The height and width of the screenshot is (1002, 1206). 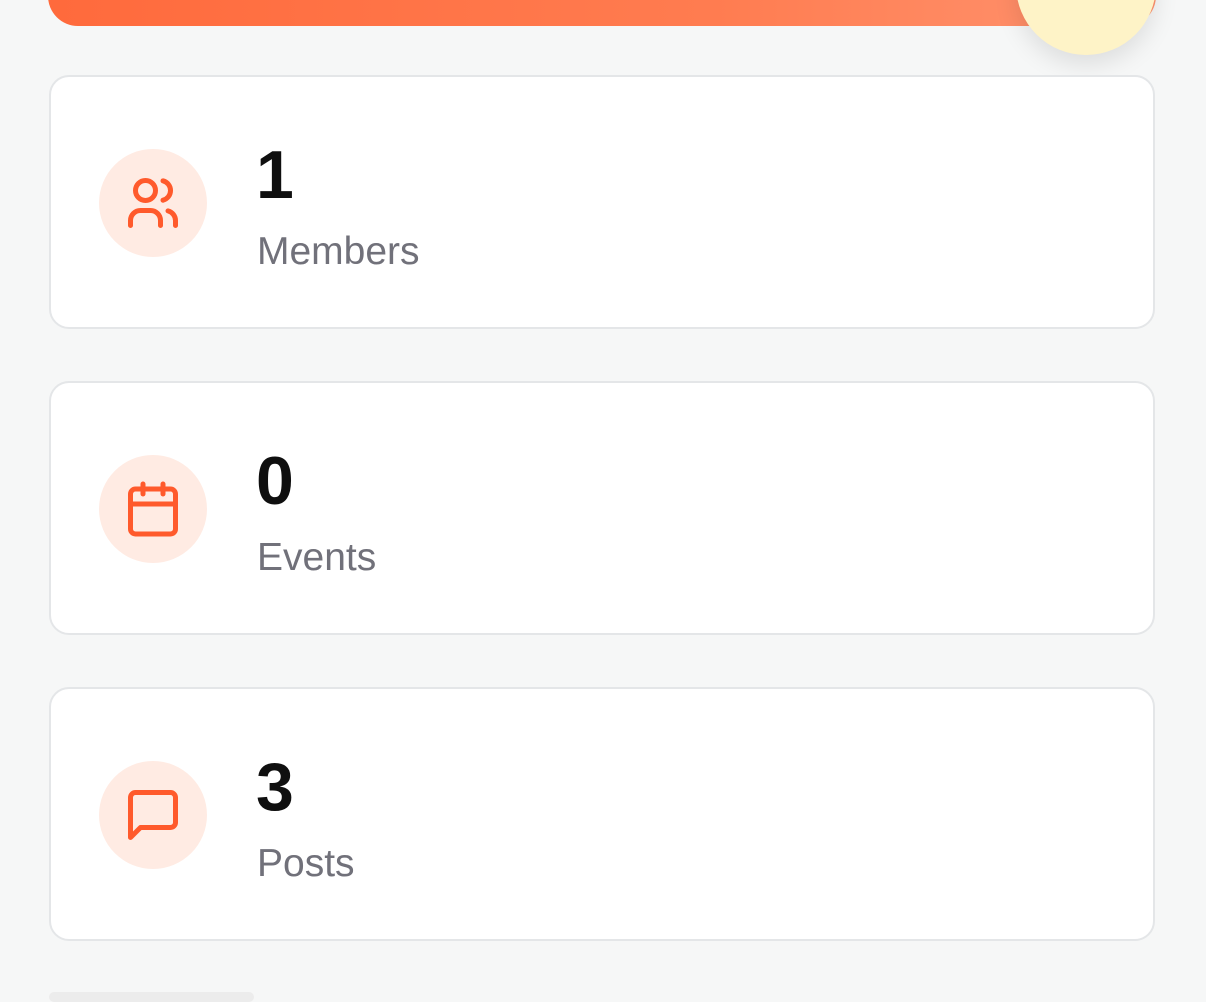 I want to click on posts-label: Posts, so click(x=306, y=863).